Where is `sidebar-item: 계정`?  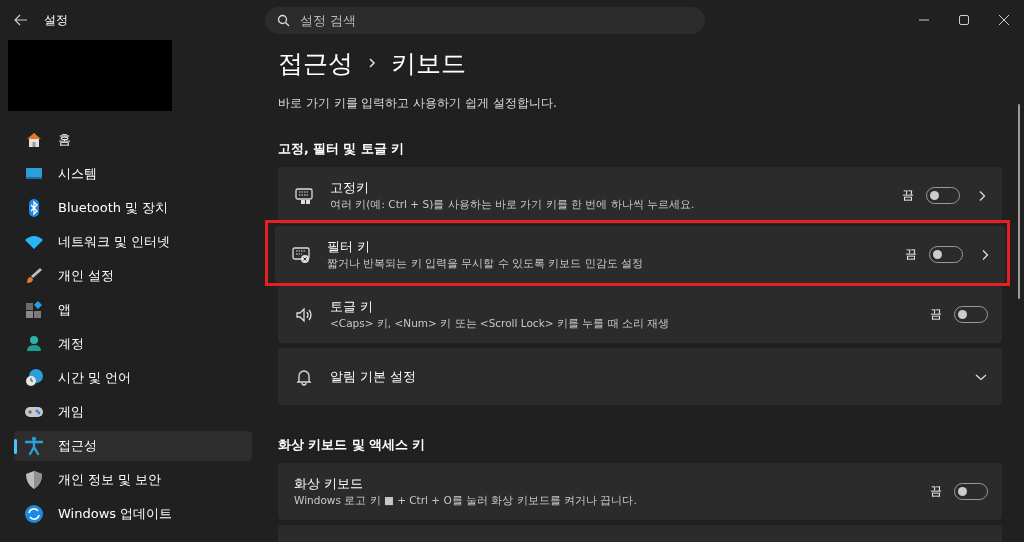
sidebar-item: 계정 is located at coordinates (133, 344).